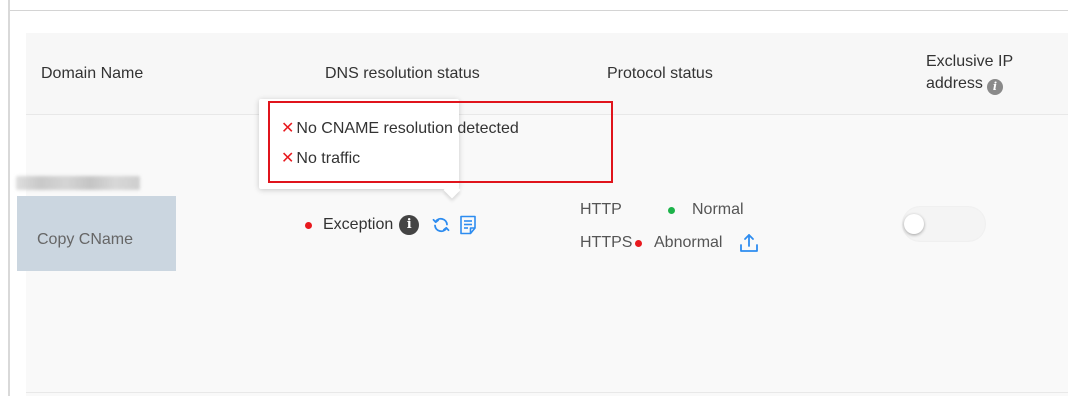 The image size is (1068, 396). I want to click on dns-status-text: Exception, so click(358, 224).